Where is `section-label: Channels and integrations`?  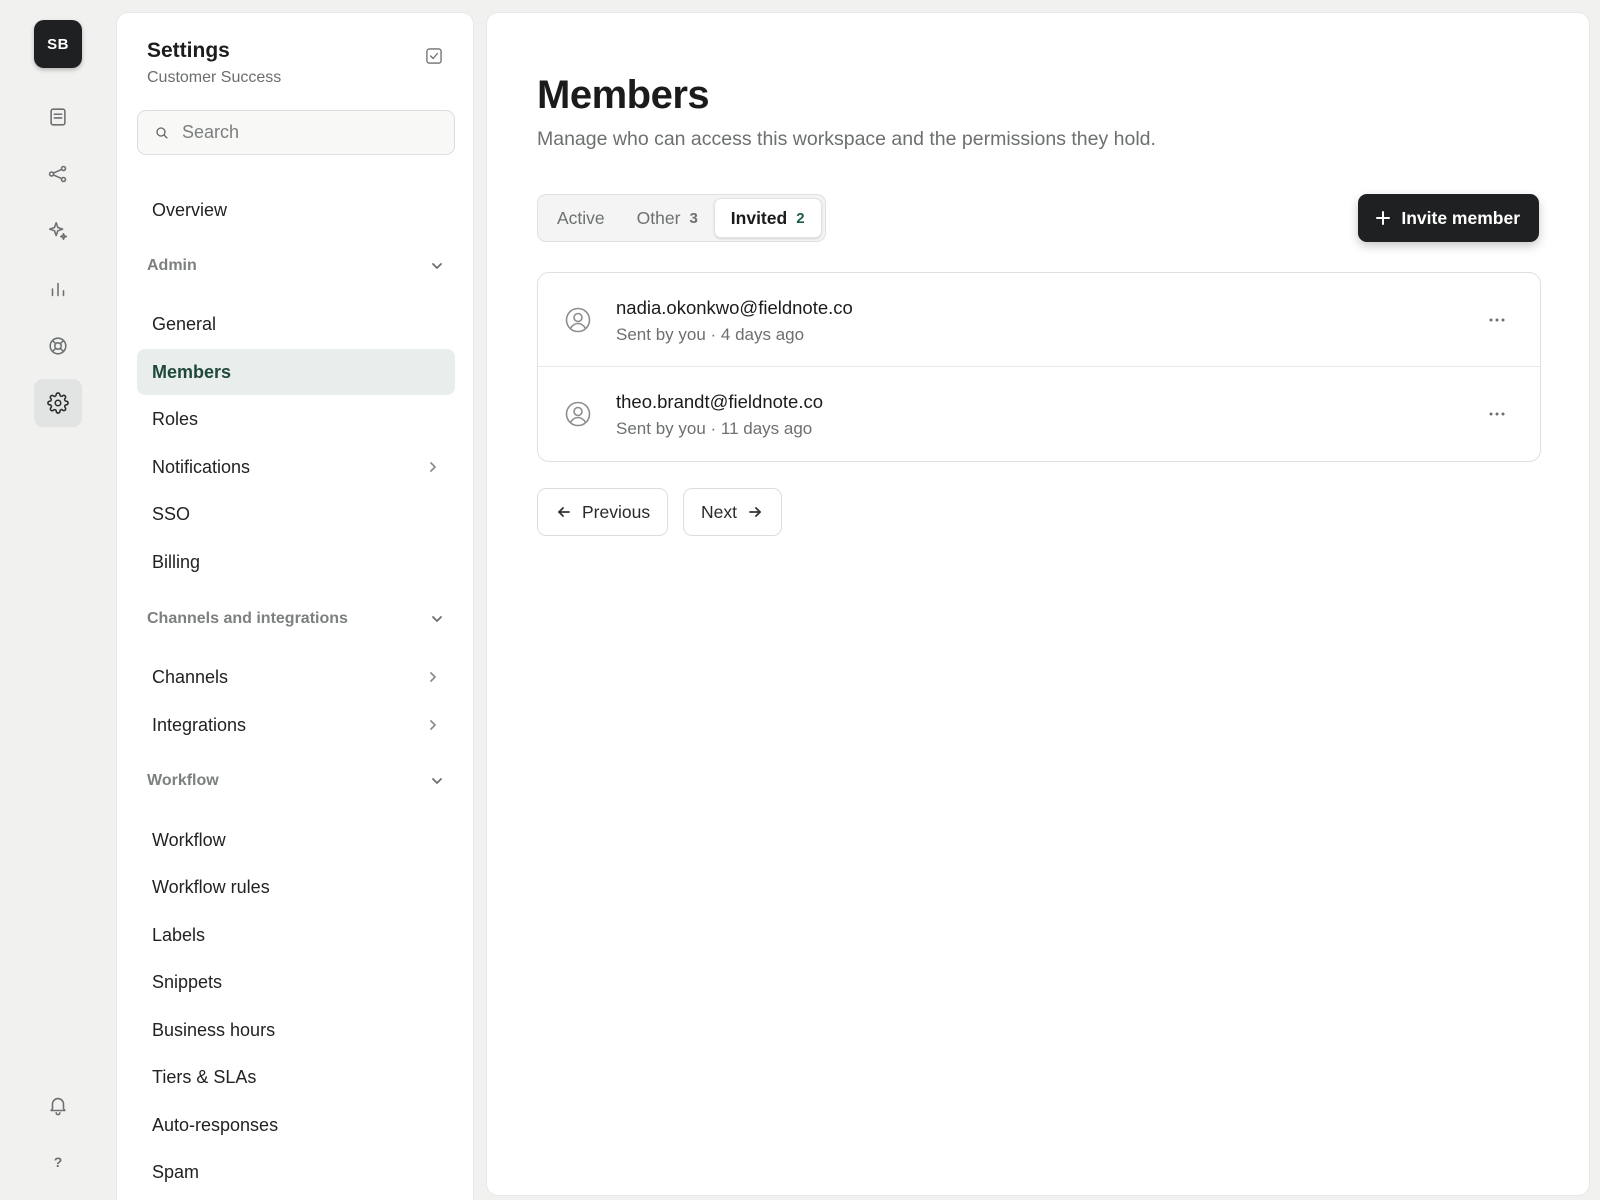
section-label: Channels and integrations is located at coordinates (247, 618).